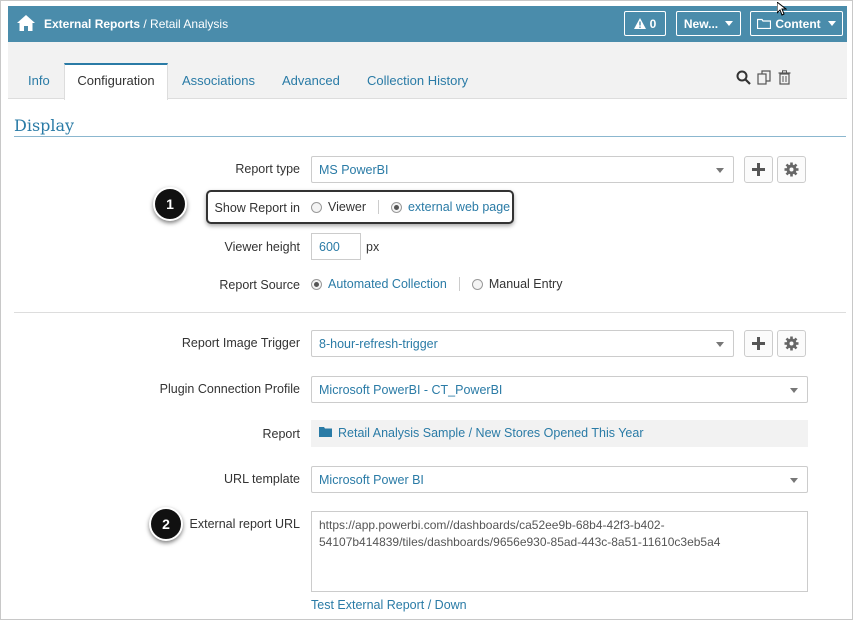 The height and width of the screenshot is (620, 853). I want to click on home-icon, so click(26, 23).